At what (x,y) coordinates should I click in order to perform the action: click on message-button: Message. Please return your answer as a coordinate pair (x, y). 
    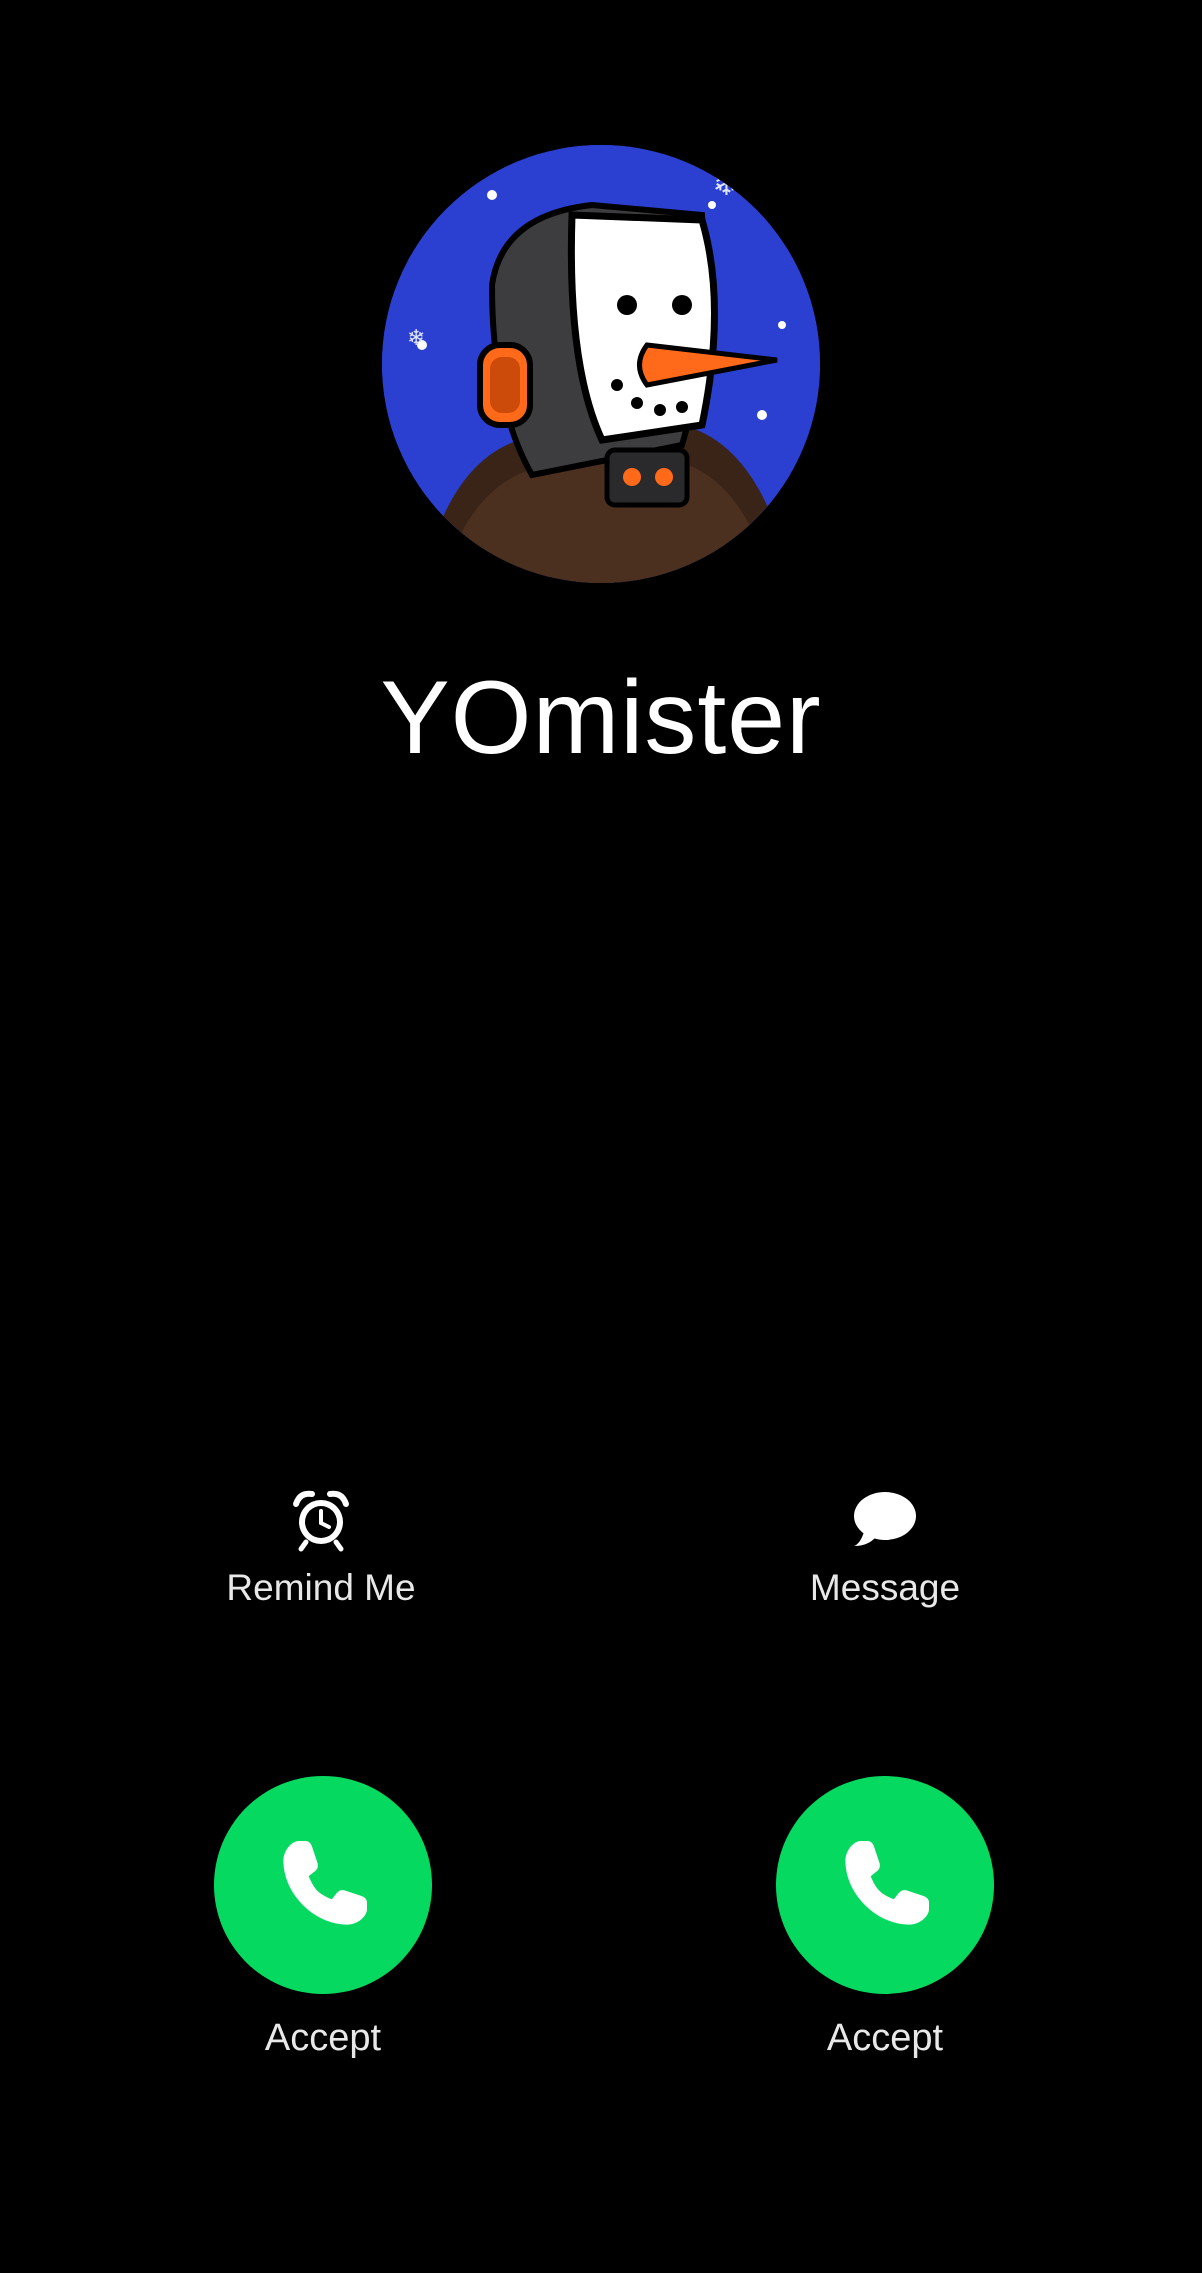
    Looking at the image, I should click on (885, 1547).